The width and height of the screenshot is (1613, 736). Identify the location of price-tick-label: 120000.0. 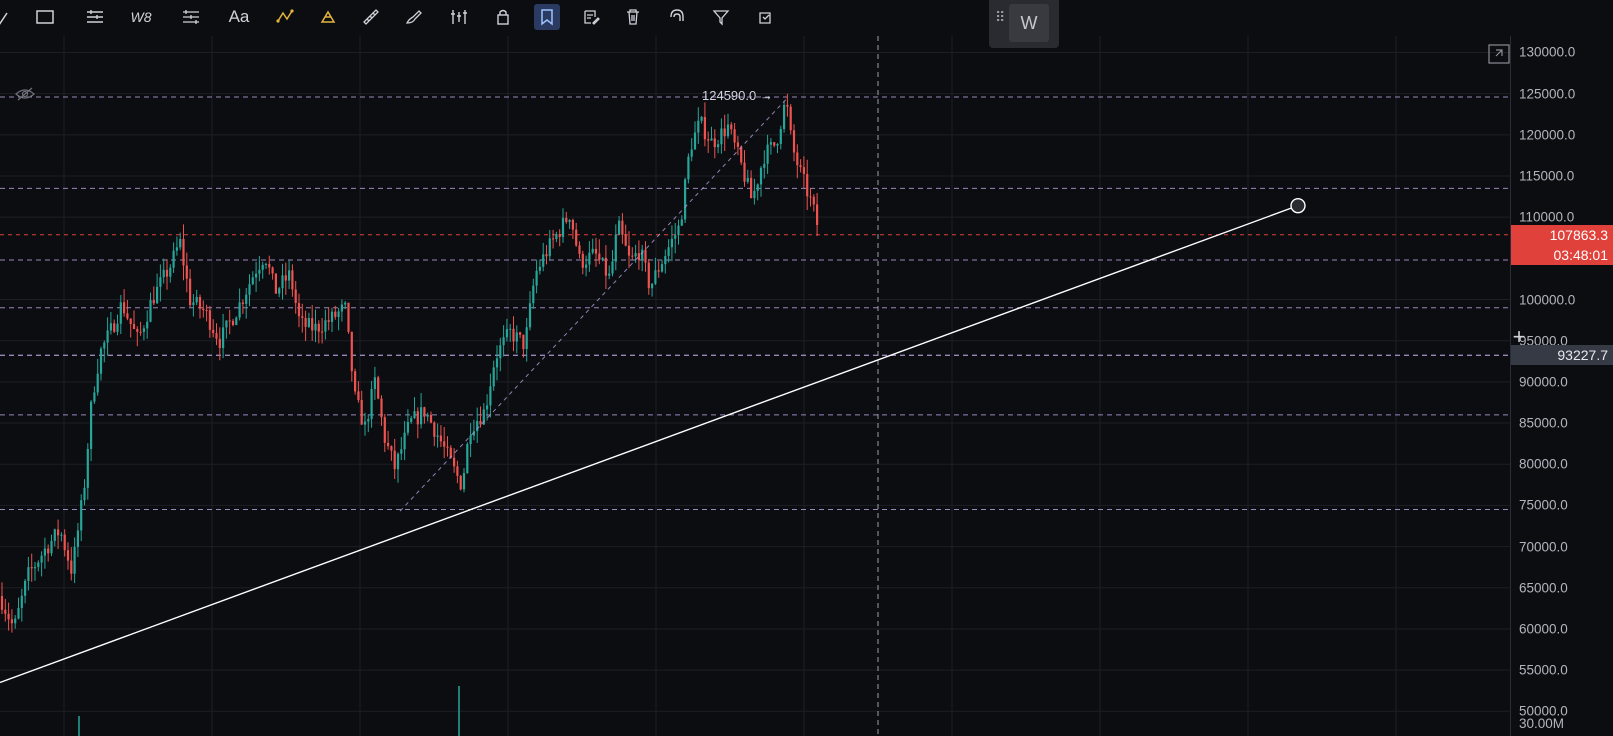
(1547, 135).